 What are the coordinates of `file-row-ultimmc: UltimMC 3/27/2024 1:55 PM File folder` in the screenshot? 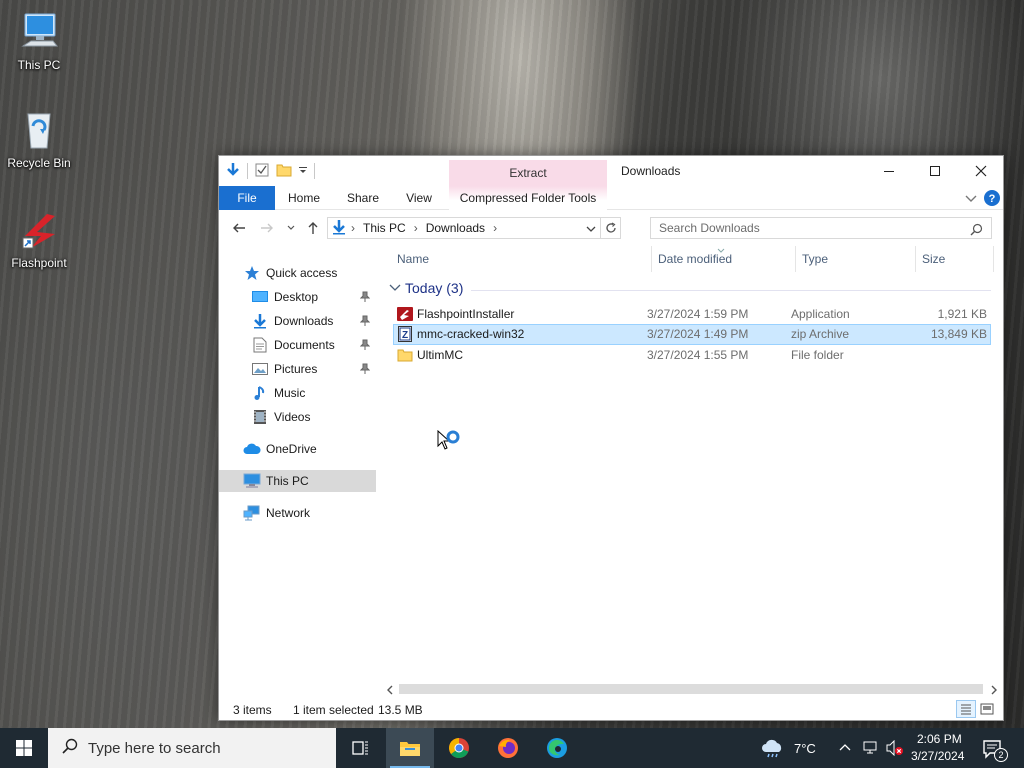 It's located at (692, 355).